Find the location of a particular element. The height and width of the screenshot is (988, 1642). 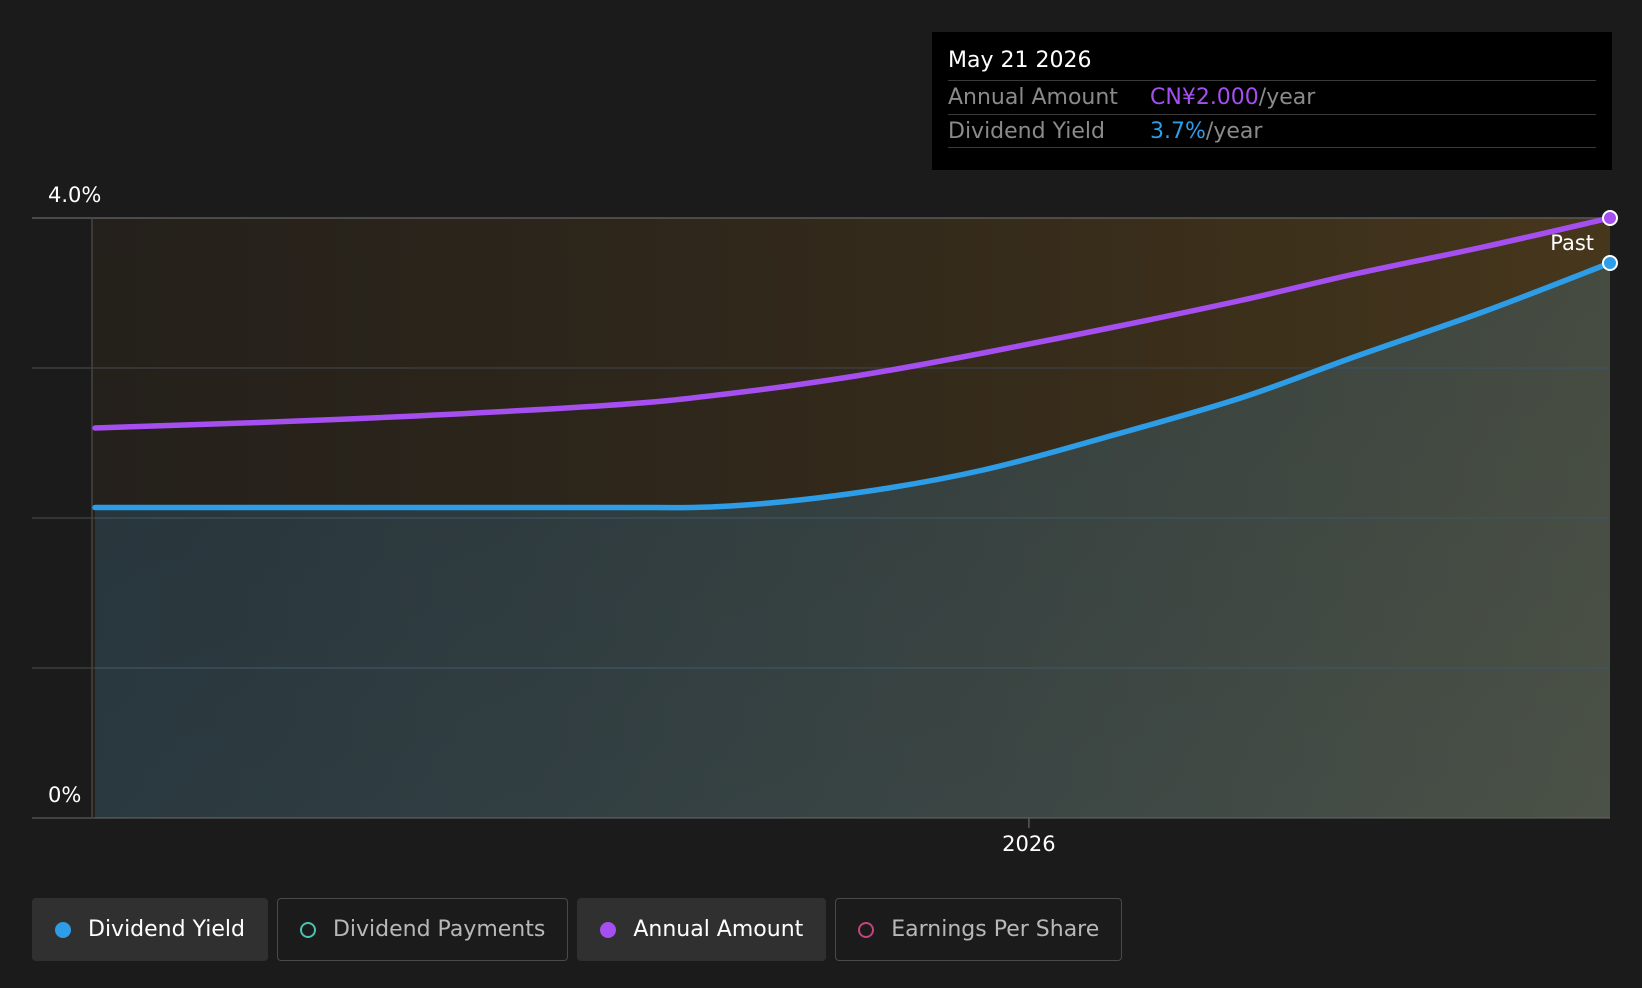

legend-earnings-per-share: Earnings Per Share is located at coordinates (979, 929).